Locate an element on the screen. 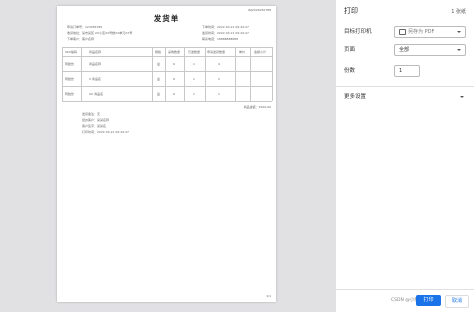 This screenshot has width=474, height=312. doc-title: 发货单 is located at coordinates (166, 18).